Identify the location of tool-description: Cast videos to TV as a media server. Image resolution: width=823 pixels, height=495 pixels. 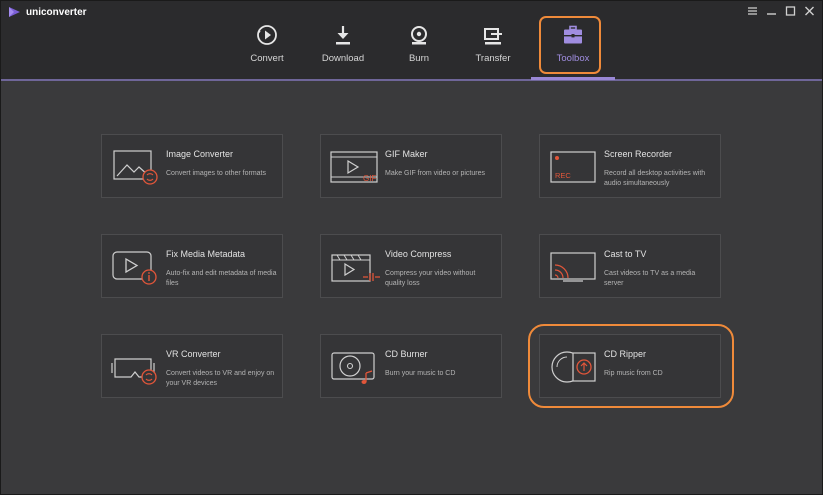
(650, 278).